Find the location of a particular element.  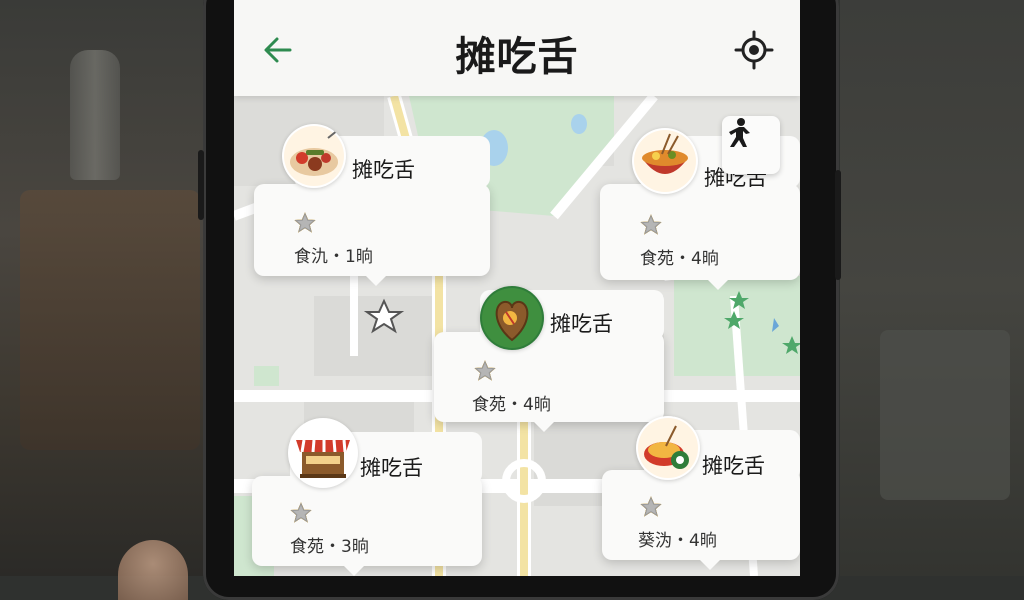

crosshair-icon is located at coordinates (754, 50).